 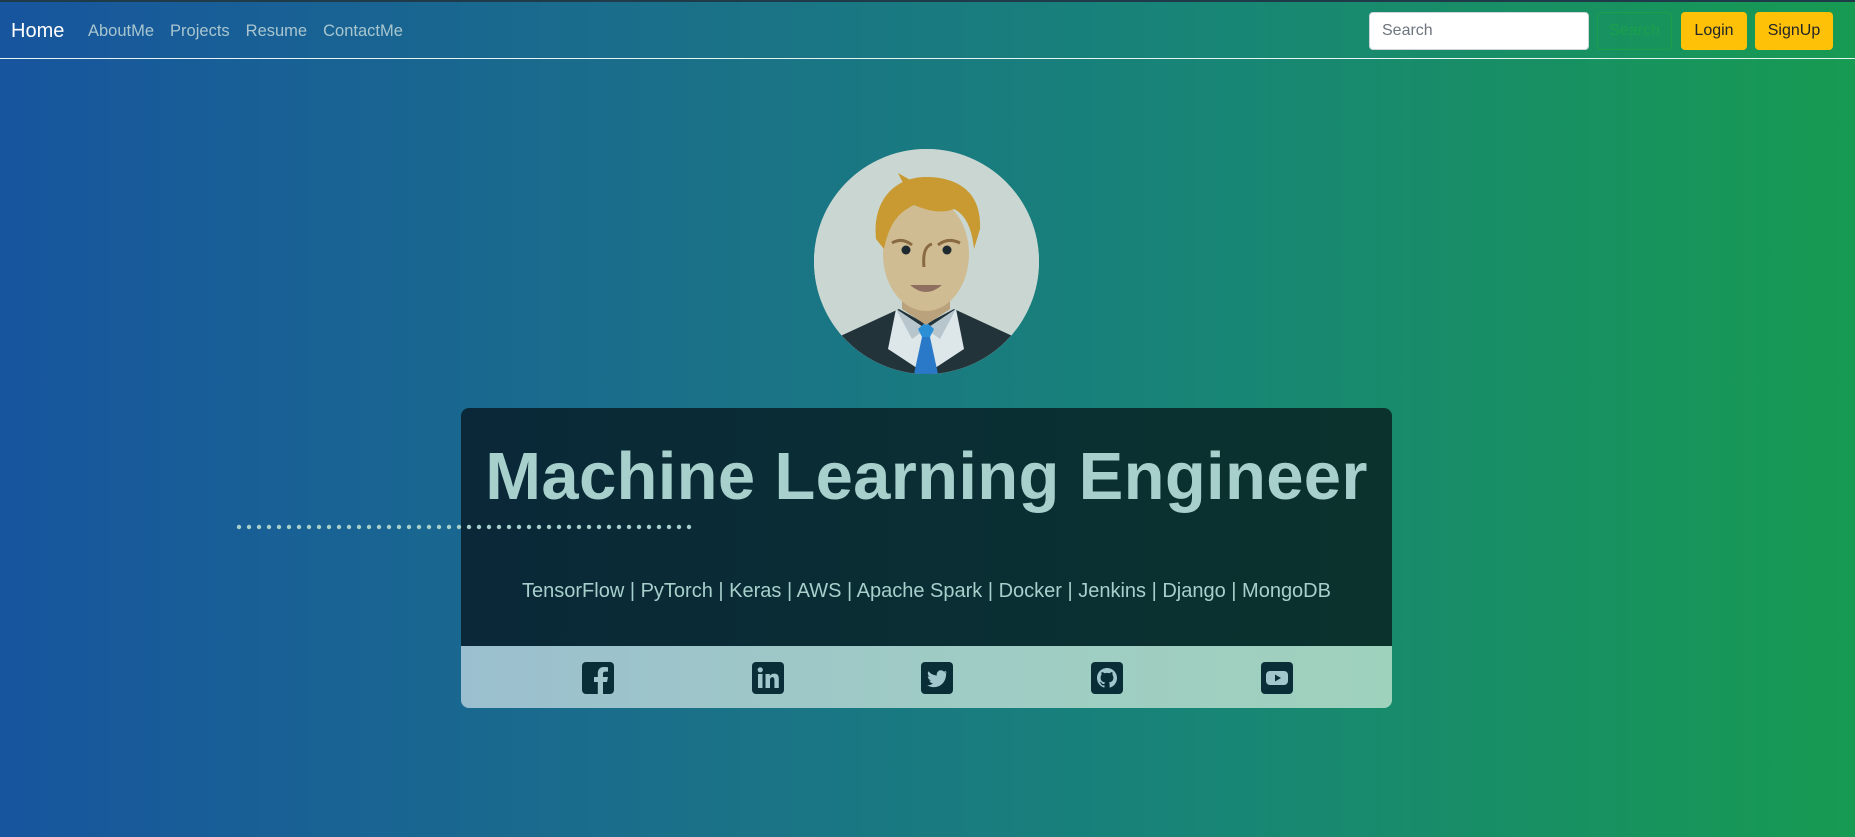 What do you see at coordinates (768, 678) in the screenshot?
I see `linkedin-icon` at bounding box center [768, 678].